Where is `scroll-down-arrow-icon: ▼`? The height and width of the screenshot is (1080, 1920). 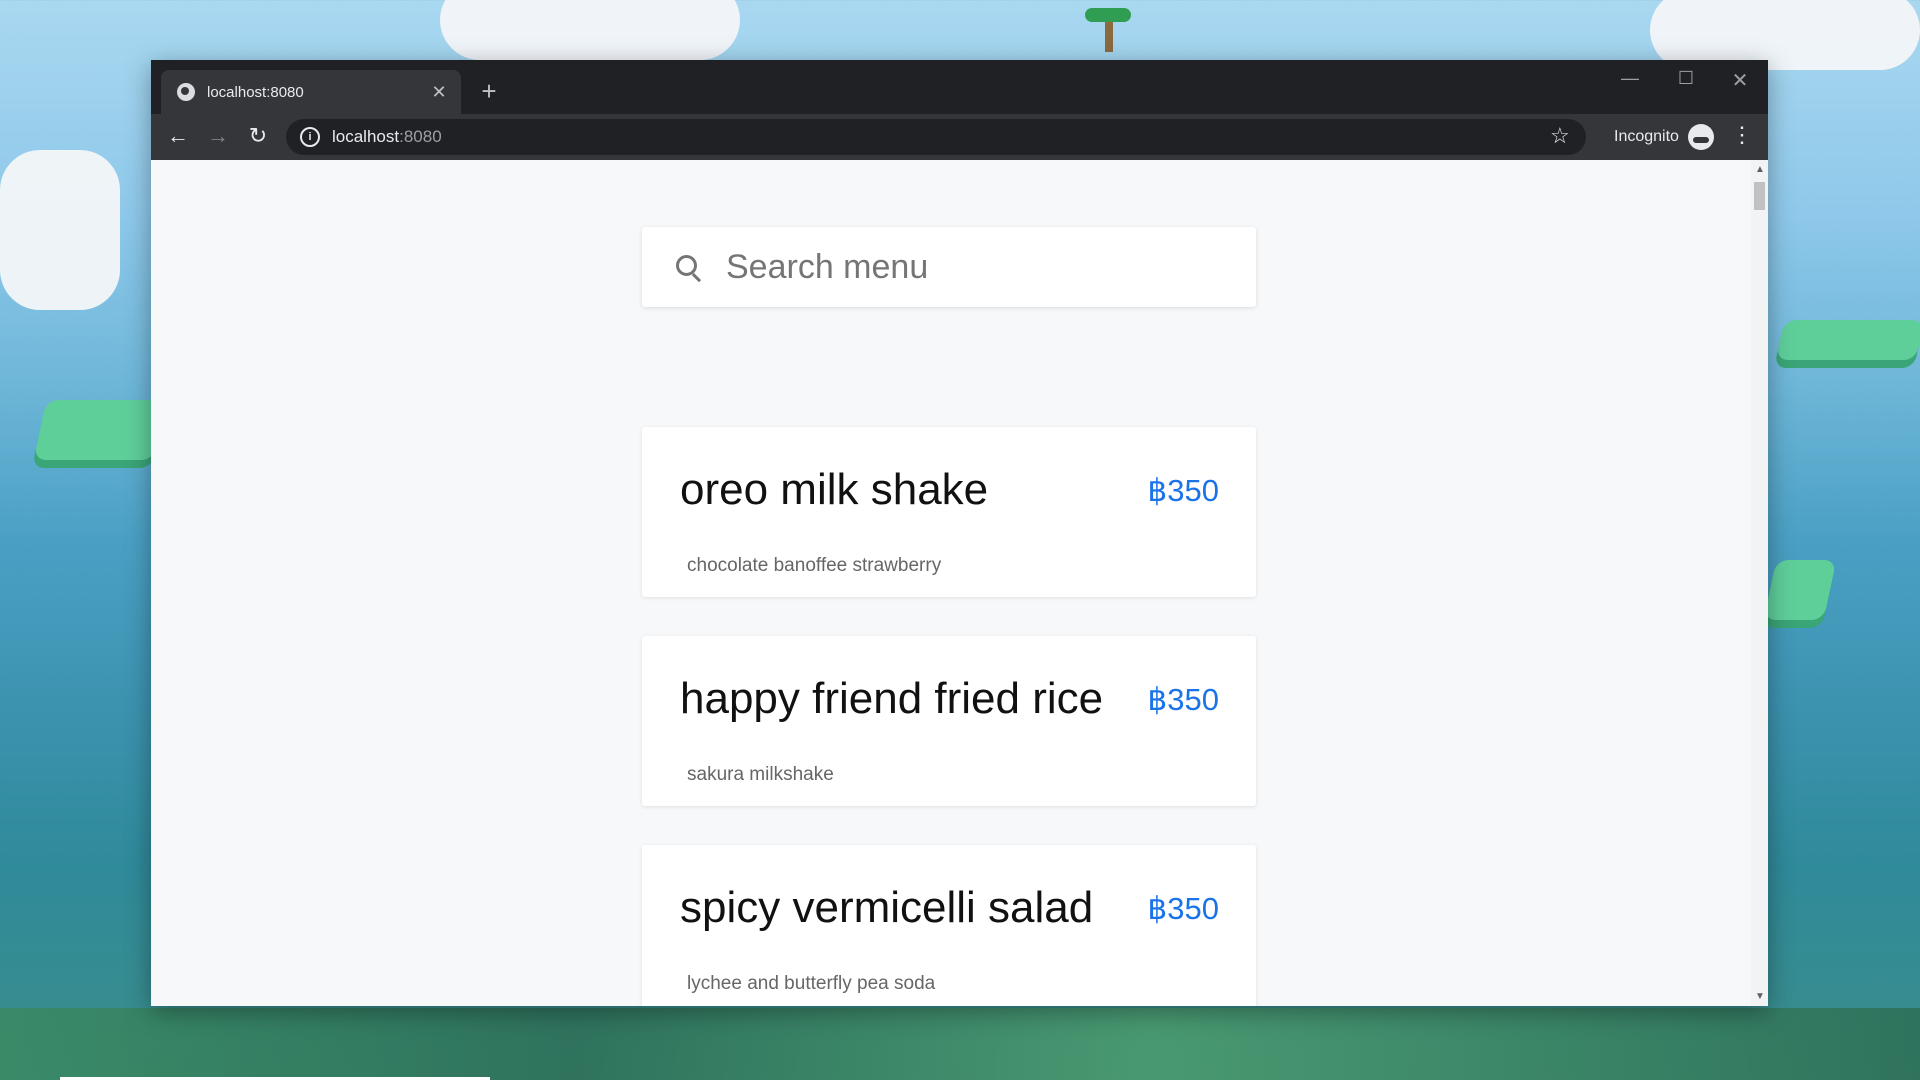
scroll-down-arrow-icon: ▼ is located at coordinates (1760, 996).